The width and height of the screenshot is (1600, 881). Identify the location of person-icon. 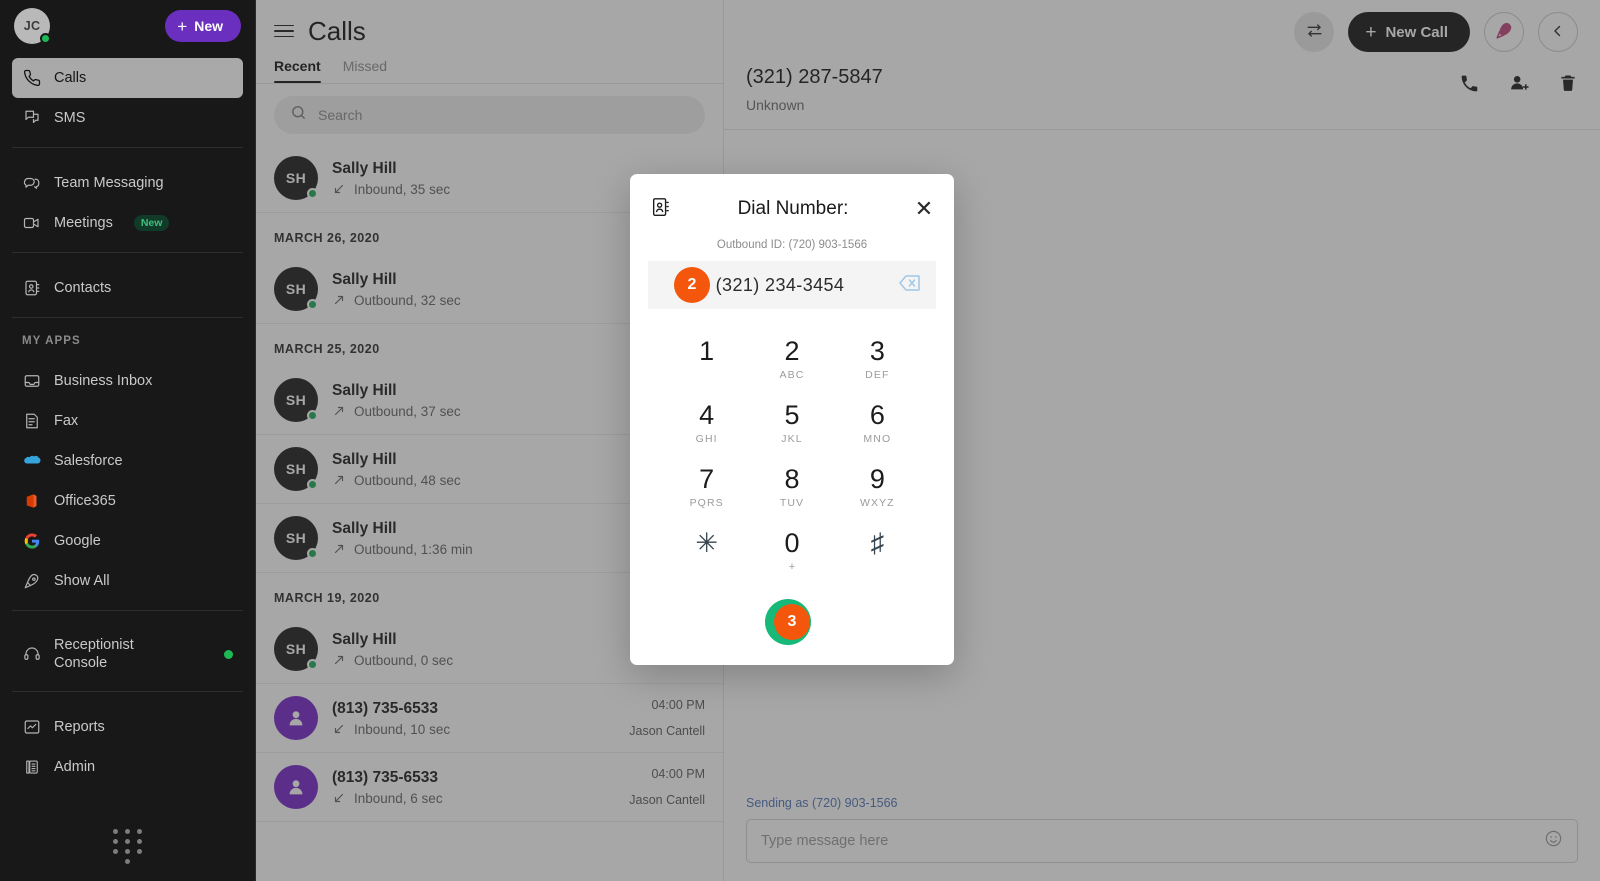
(296, 718).